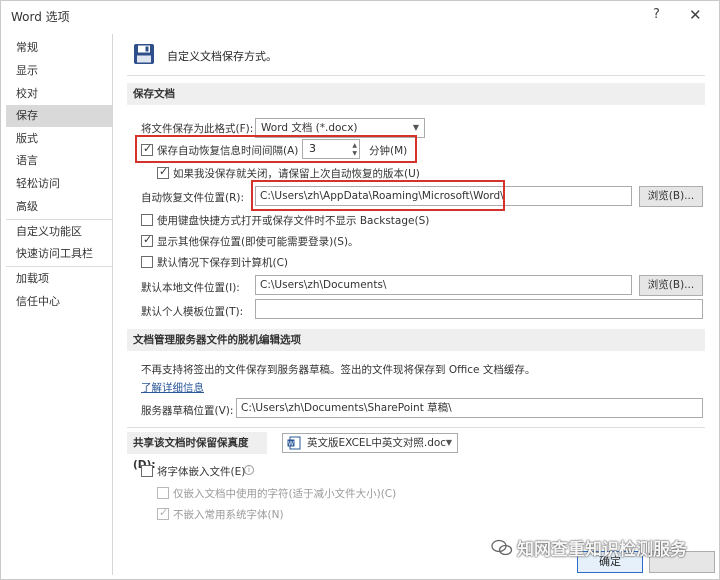  I want to click on no-common-fonts-checkbox: ✓, so click(163, 513).